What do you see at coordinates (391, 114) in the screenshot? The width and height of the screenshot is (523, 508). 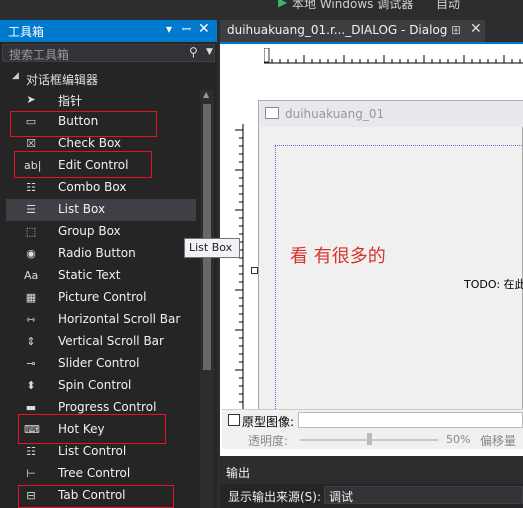 I see `dialog-titlebar: duihuakuang_01` at bounding box center [391, 114].